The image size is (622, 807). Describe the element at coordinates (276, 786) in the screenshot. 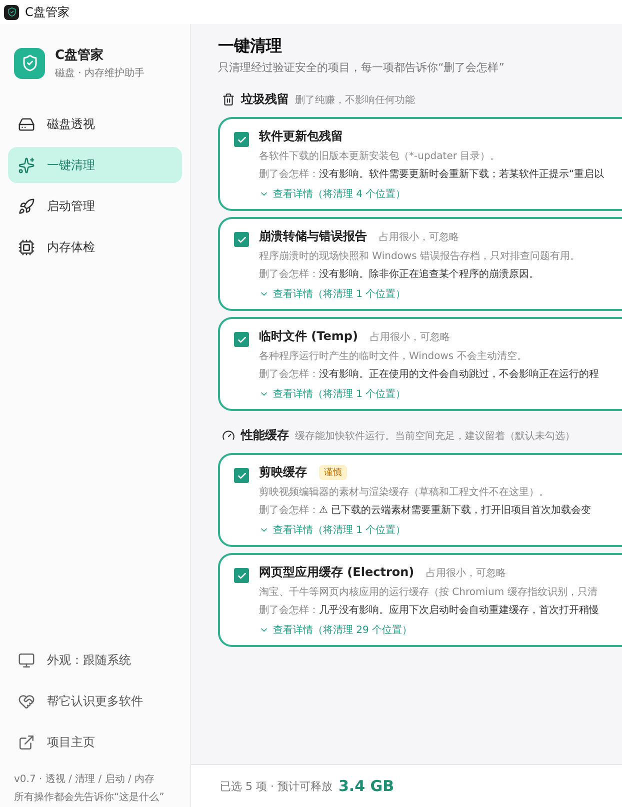

I see `selection-summary: 已选 5 项 · 预计可释放` at that location.